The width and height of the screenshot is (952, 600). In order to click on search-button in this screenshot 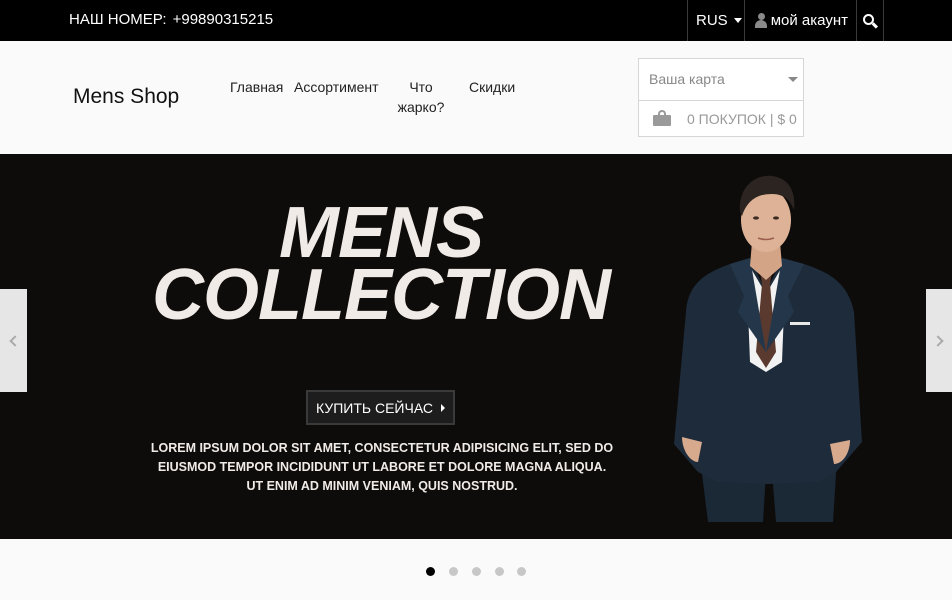, I will do `click(870, 20)`.